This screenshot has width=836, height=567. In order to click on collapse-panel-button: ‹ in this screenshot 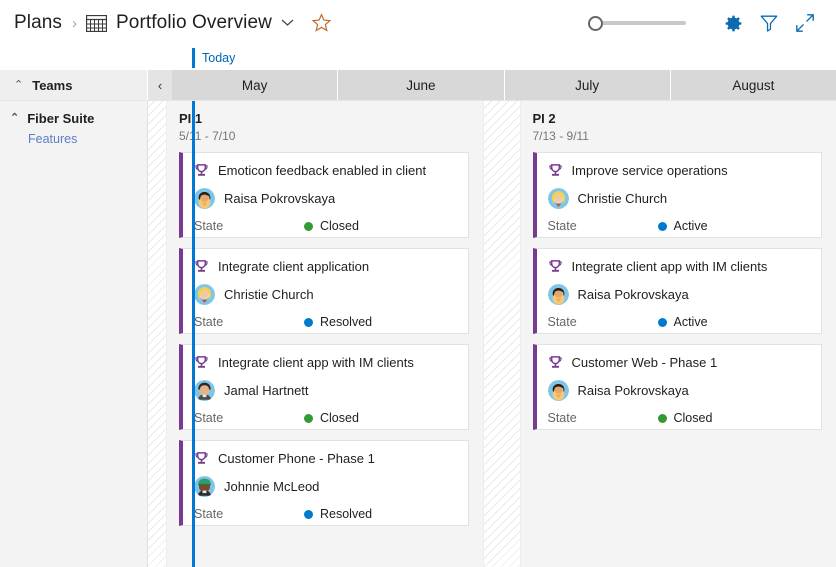, I will do `click(160, 85)`.